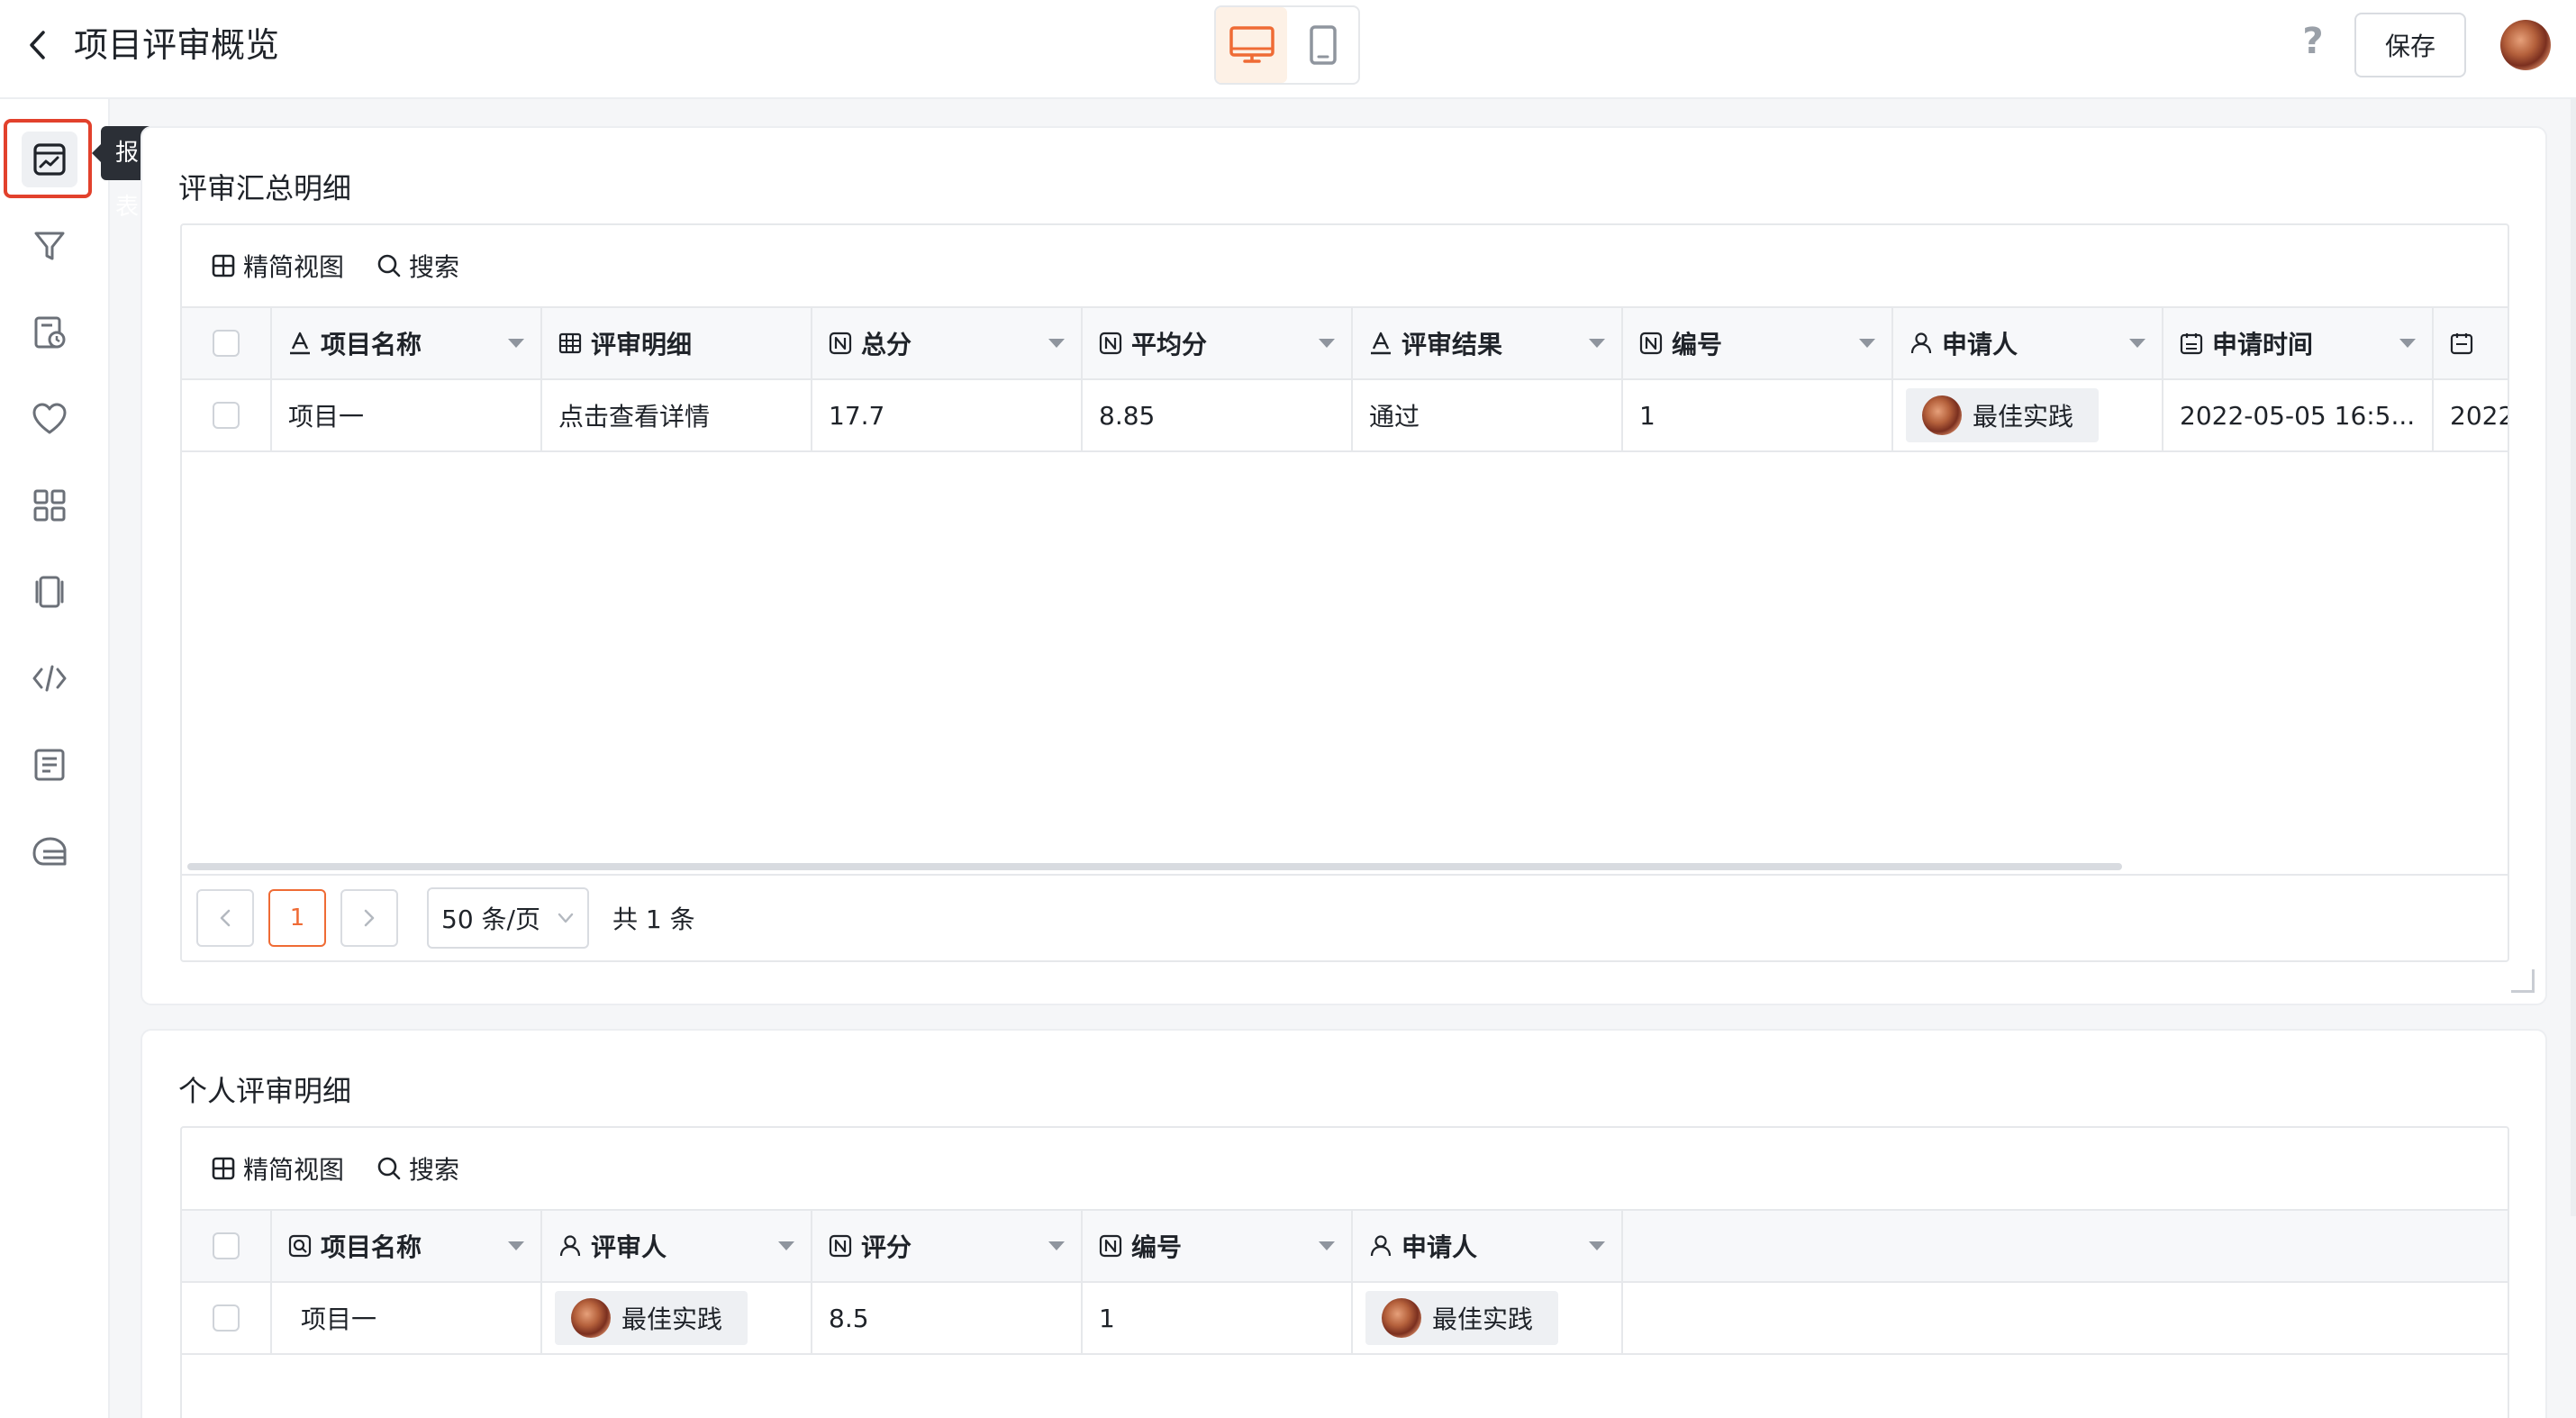 This screenshot has width=2576, height=1418. I want to click on column-header-reviewer: 评审人, so click(677, 1246).